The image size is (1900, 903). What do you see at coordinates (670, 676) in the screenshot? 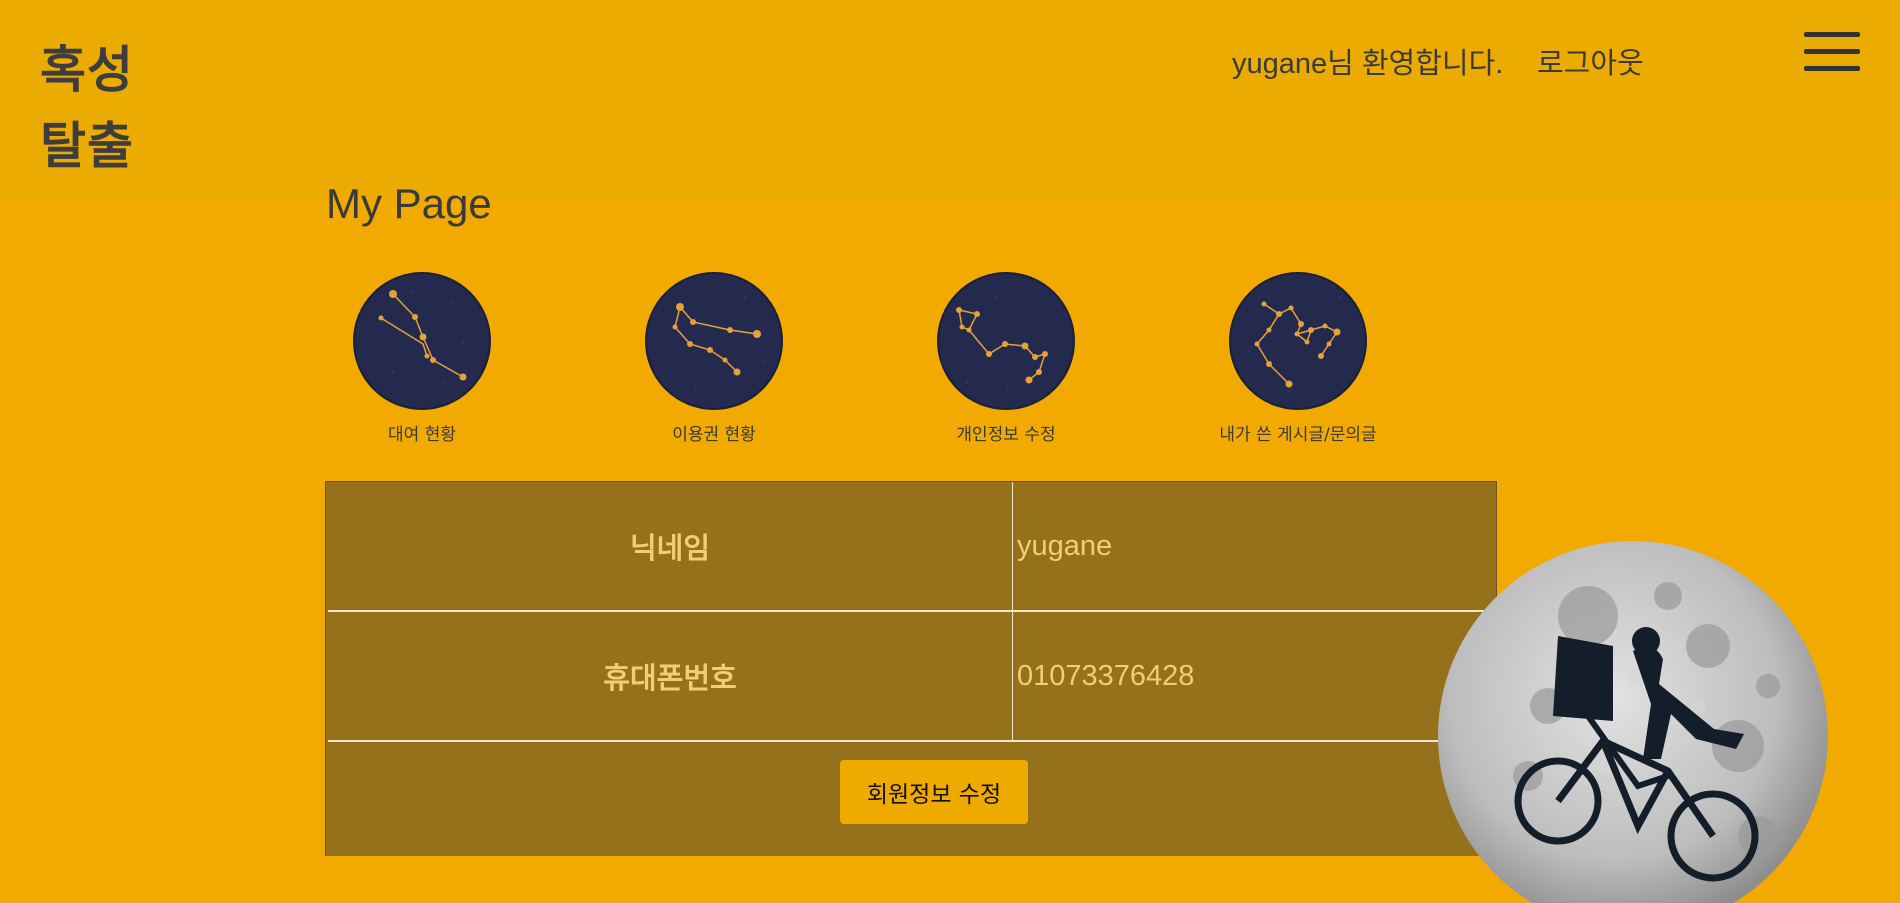
I see `phone-label: 휴대폰번호` at bounding box center [670, 676].